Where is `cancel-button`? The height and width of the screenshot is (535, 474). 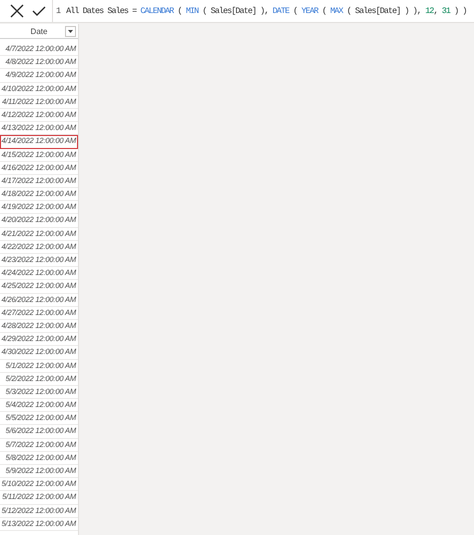
cancel-button is located at coordinates (17, 11).